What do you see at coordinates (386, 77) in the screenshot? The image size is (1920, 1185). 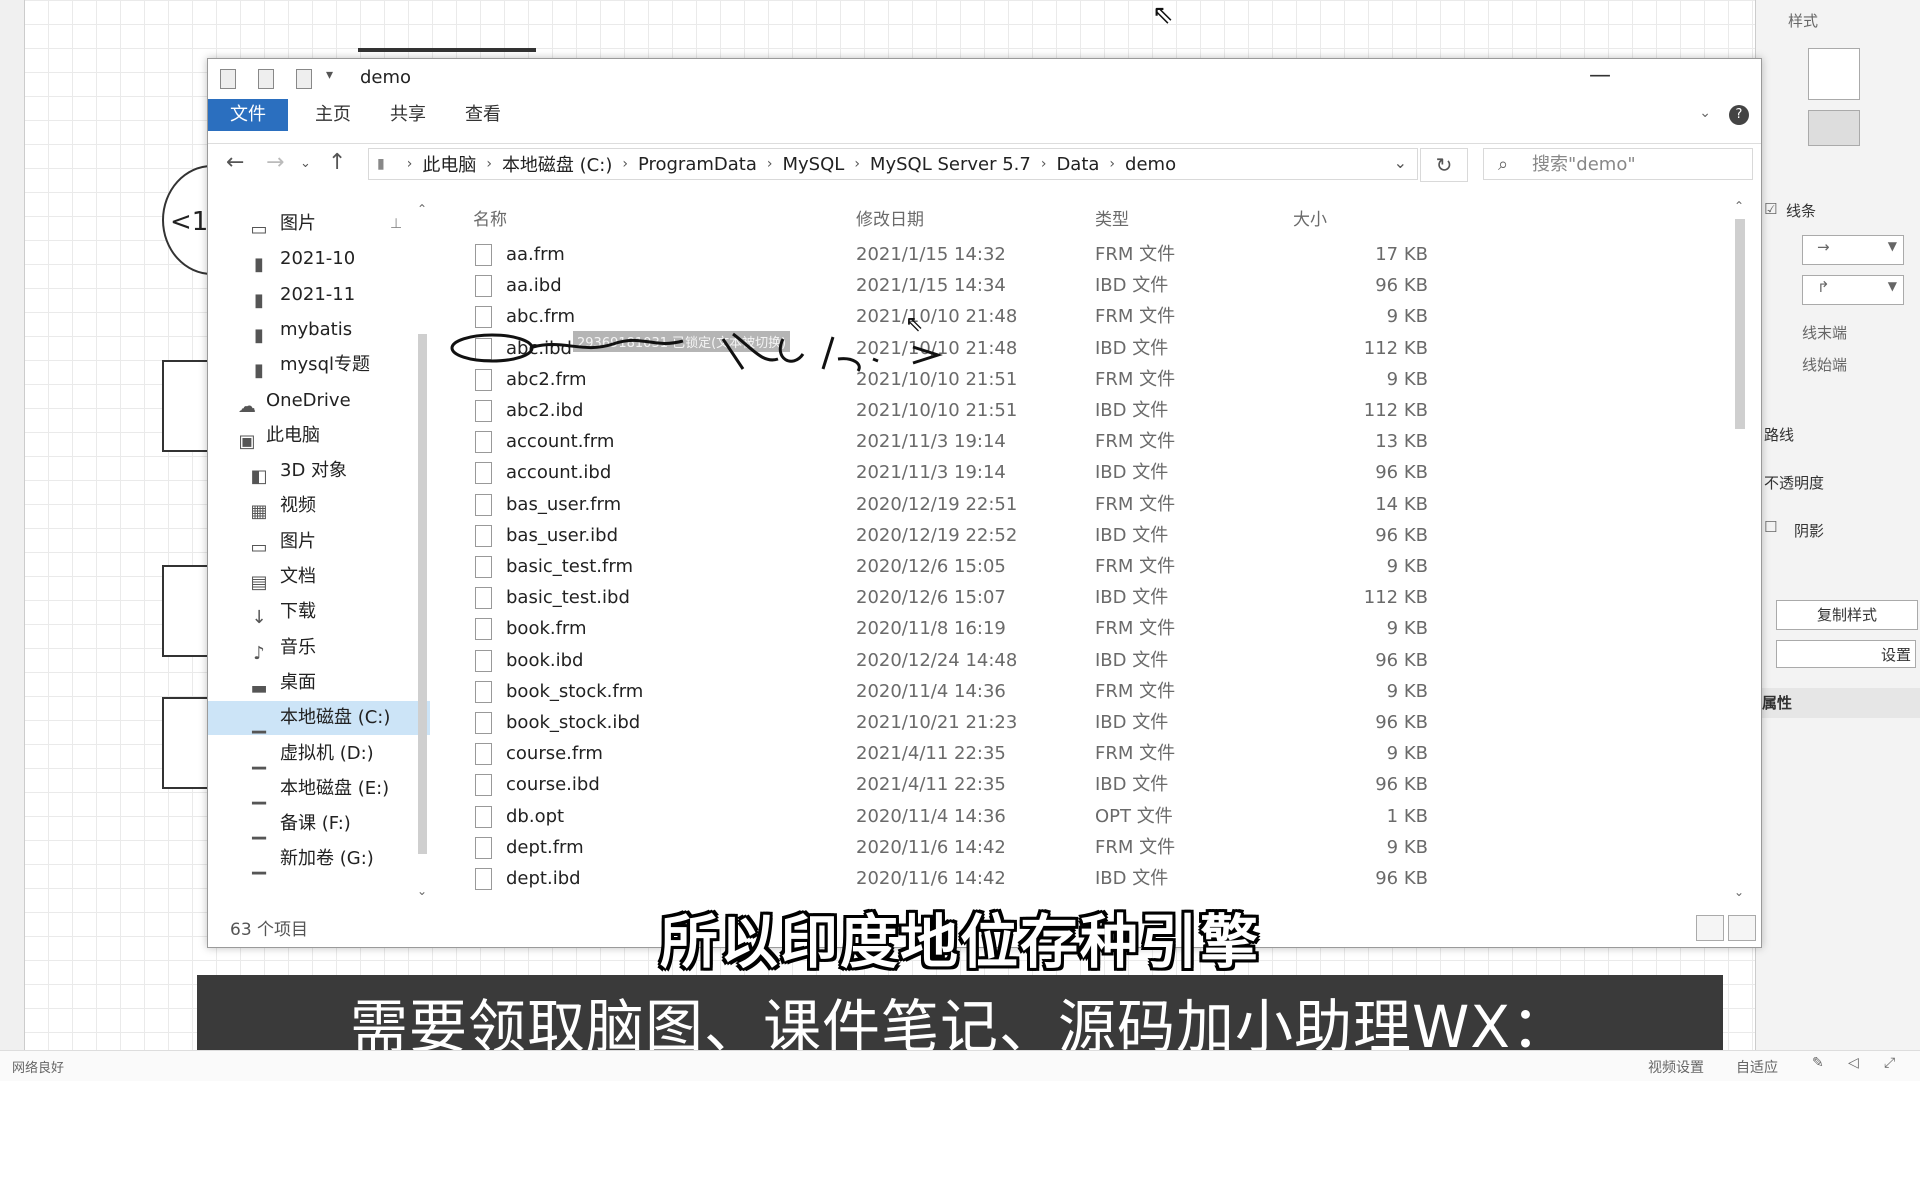 I see `window-title: demo` at bounding box center [386, 77].